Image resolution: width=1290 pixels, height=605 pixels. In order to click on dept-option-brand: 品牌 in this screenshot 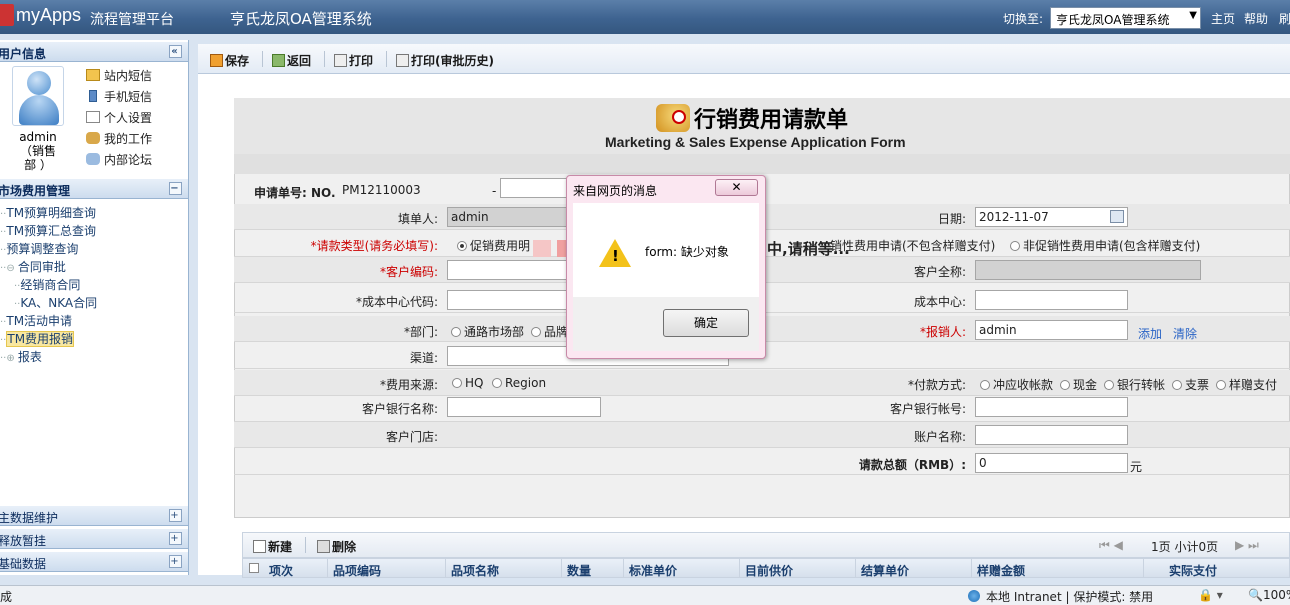, I will do `click(549, 331)`.